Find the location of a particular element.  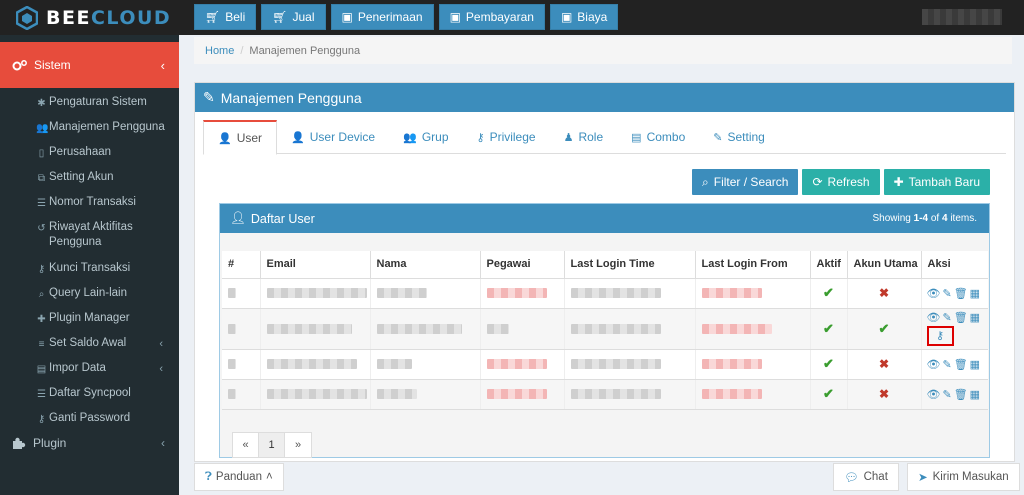

sidebar-item-manajemen-pengguna: 👥 Manajemen Pengguna is located at coordinates (89, 127).